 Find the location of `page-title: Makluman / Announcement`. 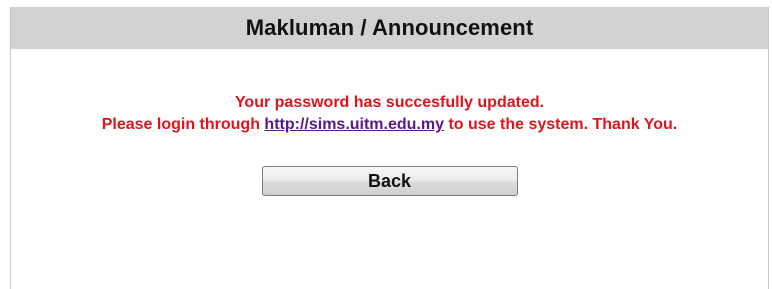

page-title: Makluman / Announcement is located at coordinates (389, 27).